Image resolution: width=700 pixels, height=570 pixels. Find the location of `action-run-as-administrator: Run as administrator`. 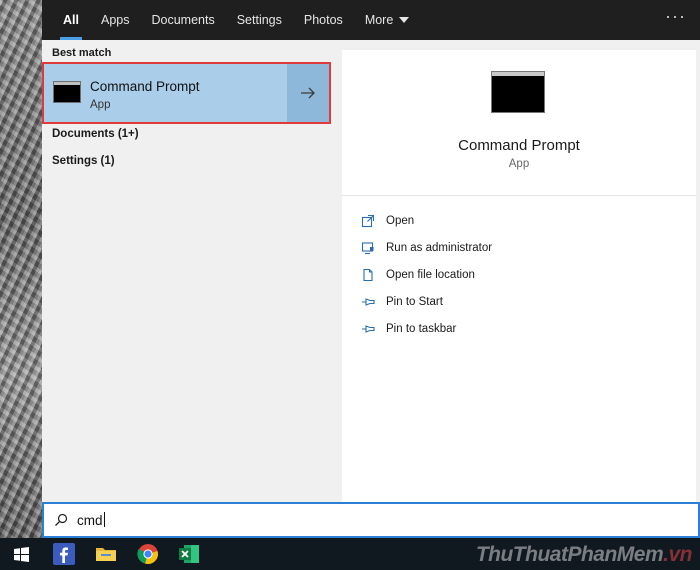

action-run-as-administrator: Run as administrator is located at coordinates (426, 248).